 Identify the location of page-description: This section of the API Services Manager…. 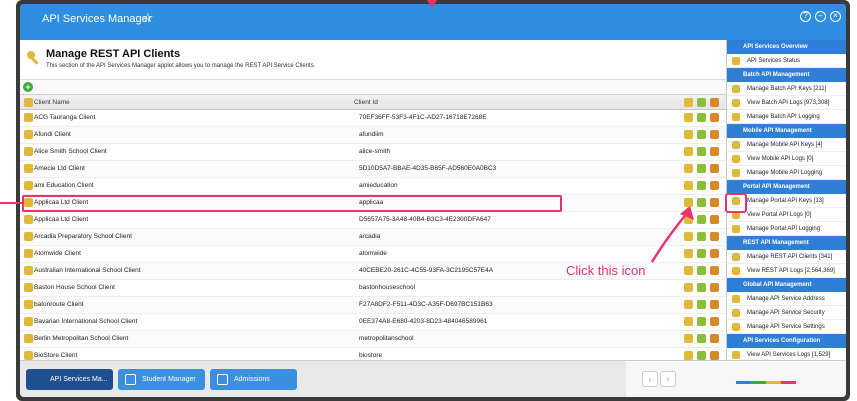
(181, 66).